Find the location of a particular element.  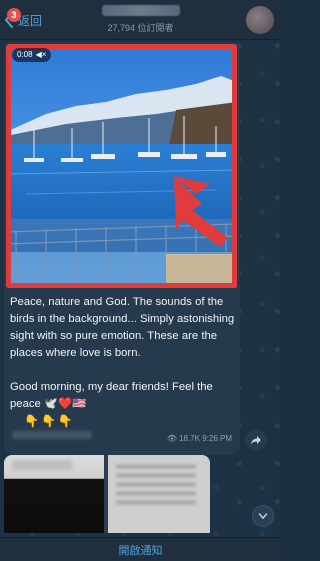

bottom-bar: 開啟通知 is located at coordinates (140, 549).